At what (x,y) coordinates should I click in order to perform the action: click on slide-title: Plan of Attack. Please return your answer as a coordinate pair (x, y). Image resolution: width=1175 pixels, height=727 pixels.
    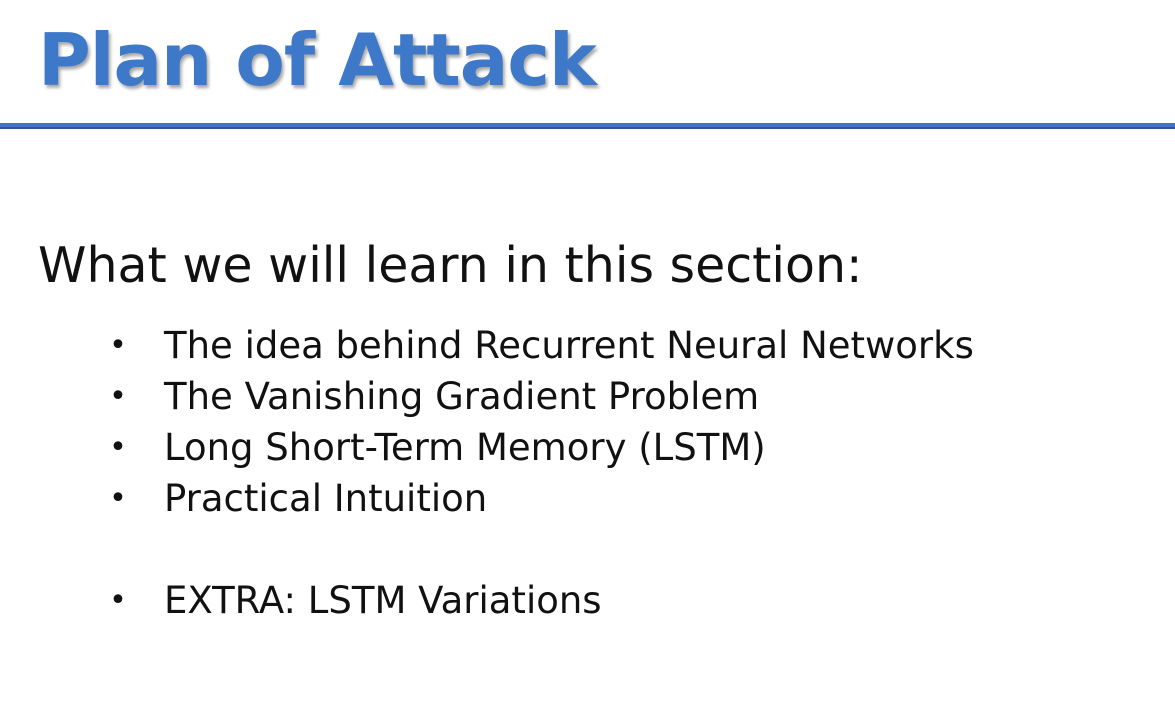
    Looking at the image, I should click on (317, 60).